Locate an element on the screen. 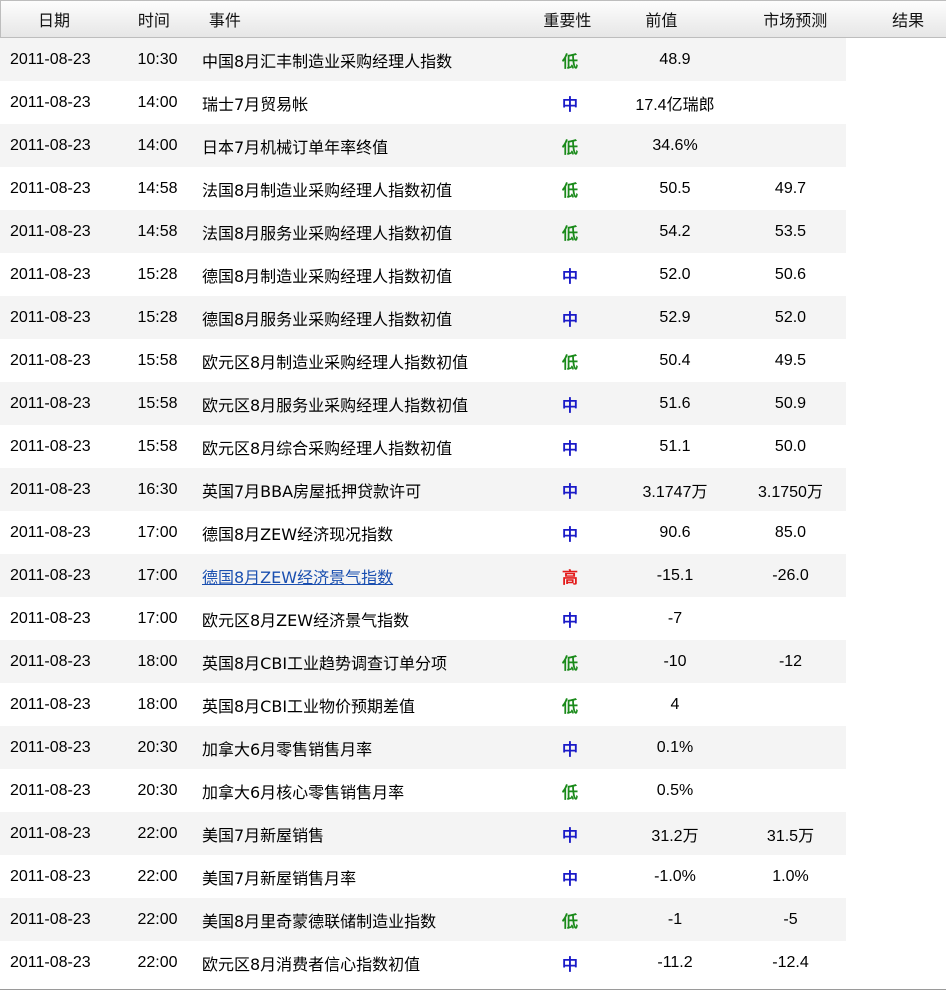 The image size is (946, 996). row-event: 德国8月服务业采购经理人指数初值 is located at coordinates (327, 319).